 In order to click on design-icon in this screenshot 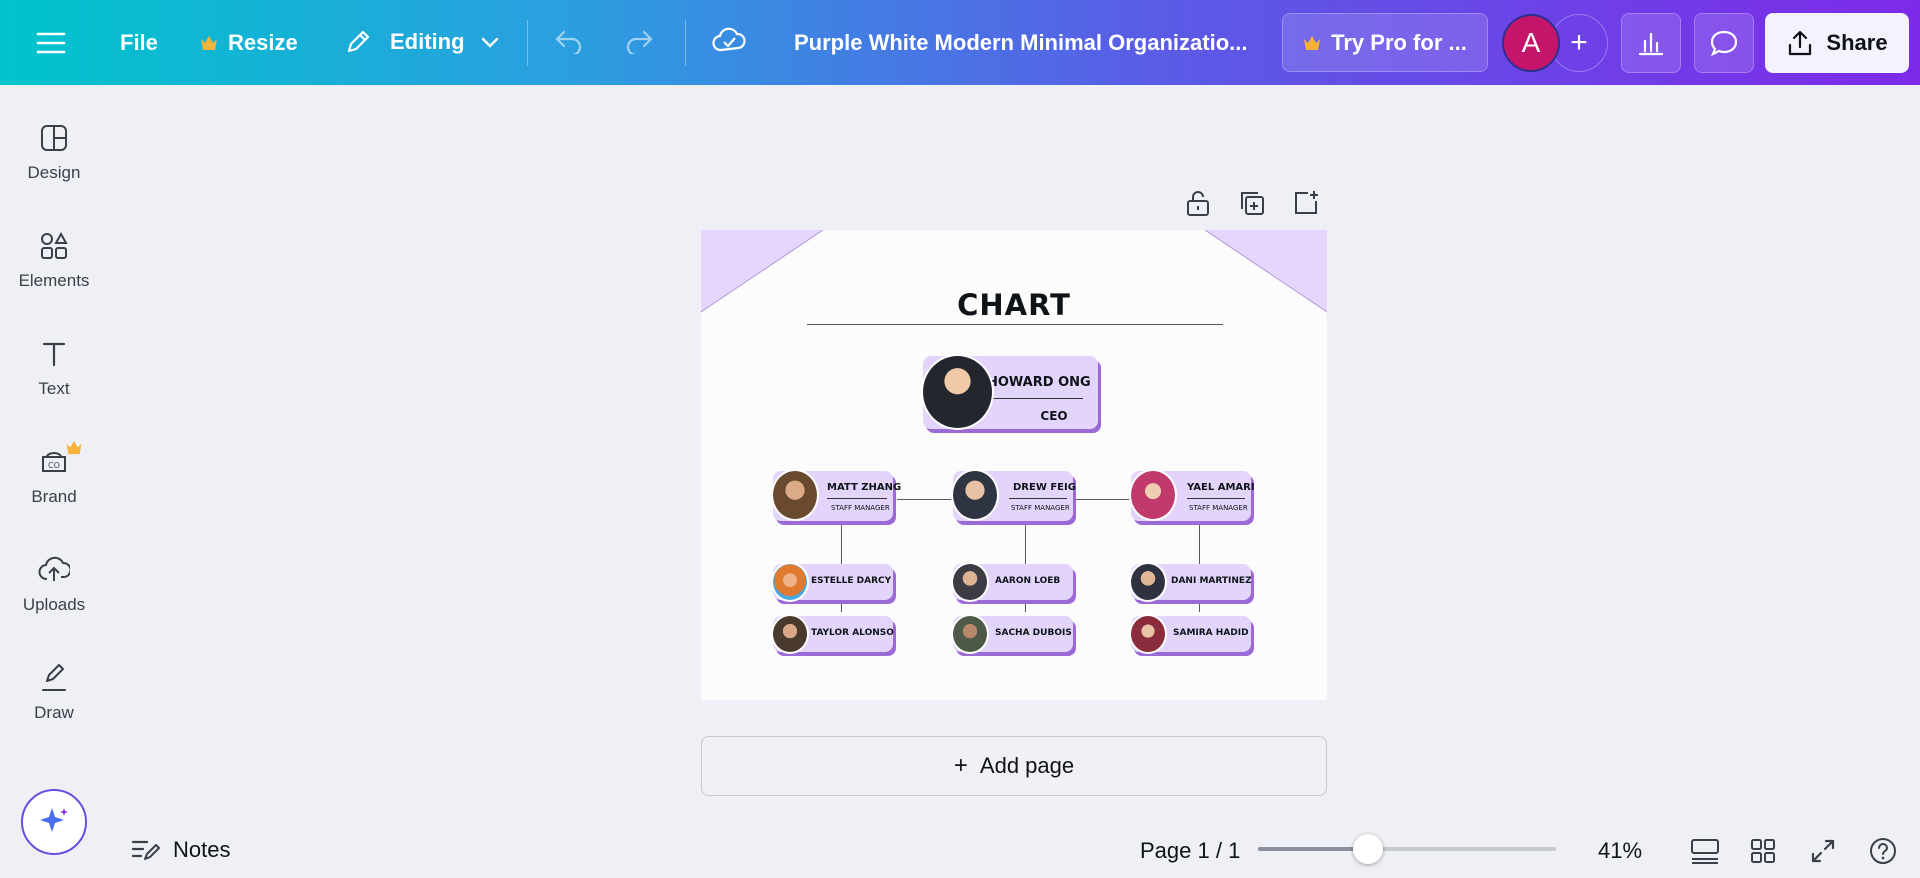, I will do `click(54, 138)`.